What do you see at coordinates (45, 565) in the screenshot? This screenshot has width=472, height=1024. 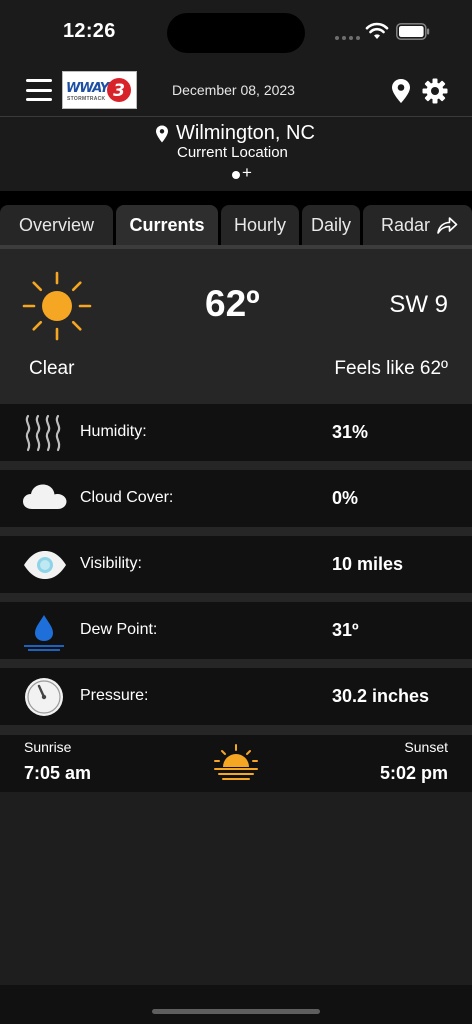 I see `eye-icon` at bounding box center [45, 565].